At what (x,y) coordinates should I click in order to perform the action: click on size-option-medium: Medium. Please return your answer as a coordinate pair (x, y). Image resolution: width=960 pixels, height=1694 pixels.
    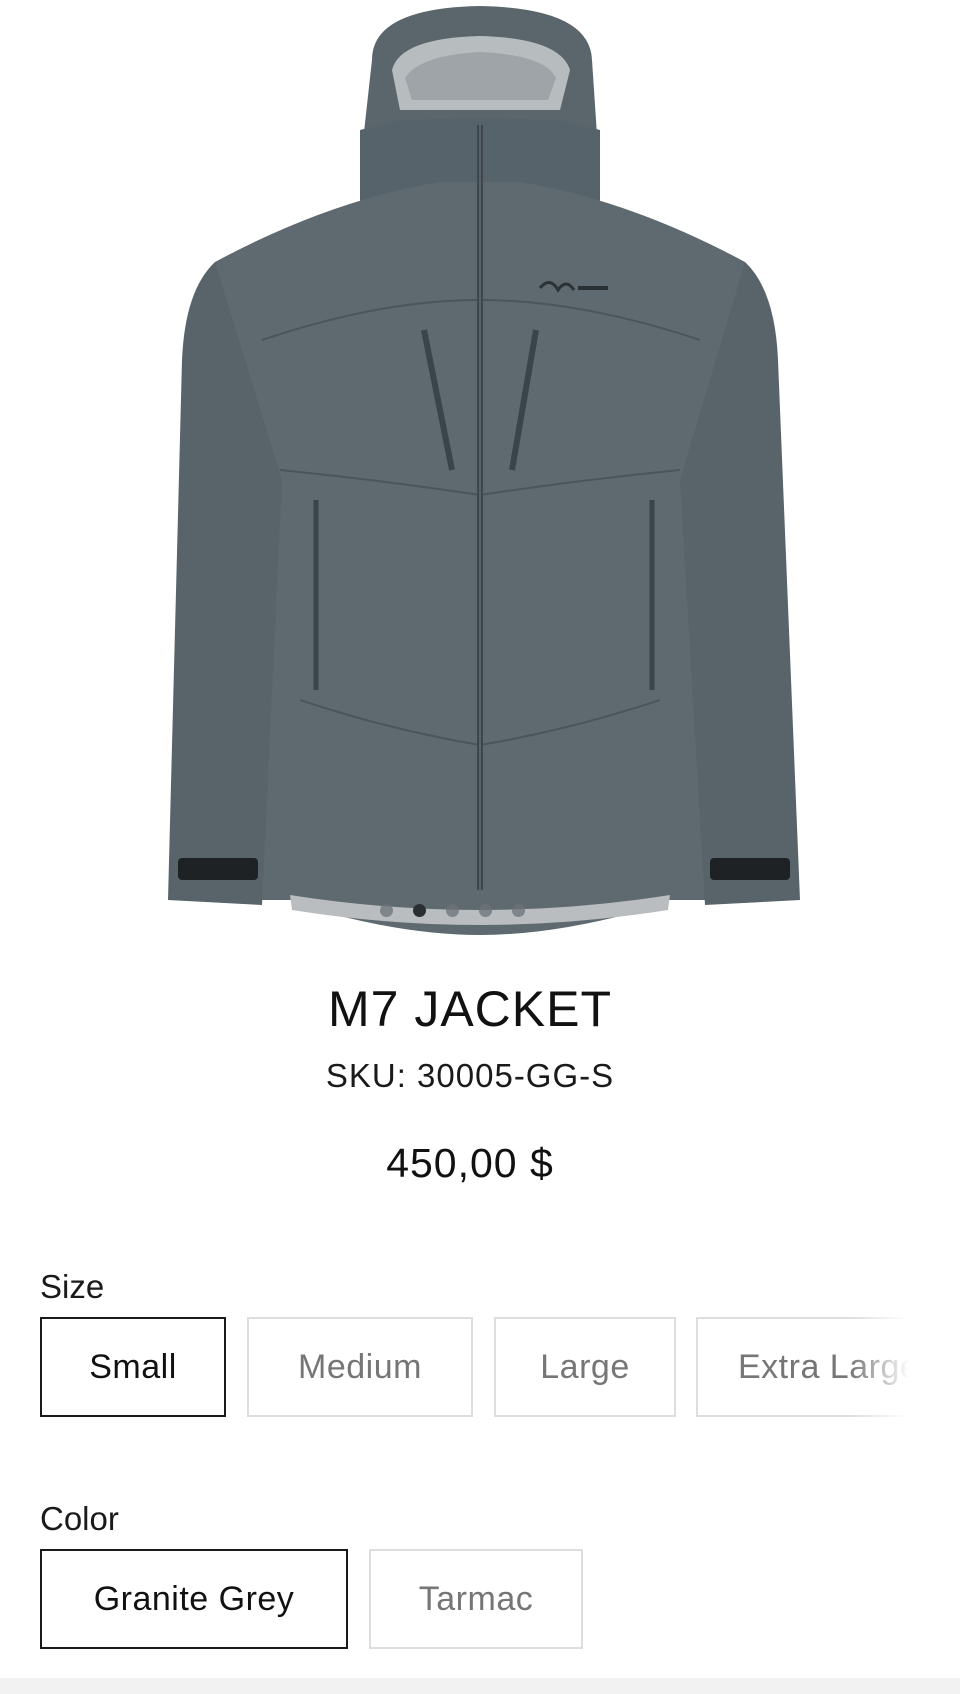
    Looking at the image, I should click on (360, 1367).